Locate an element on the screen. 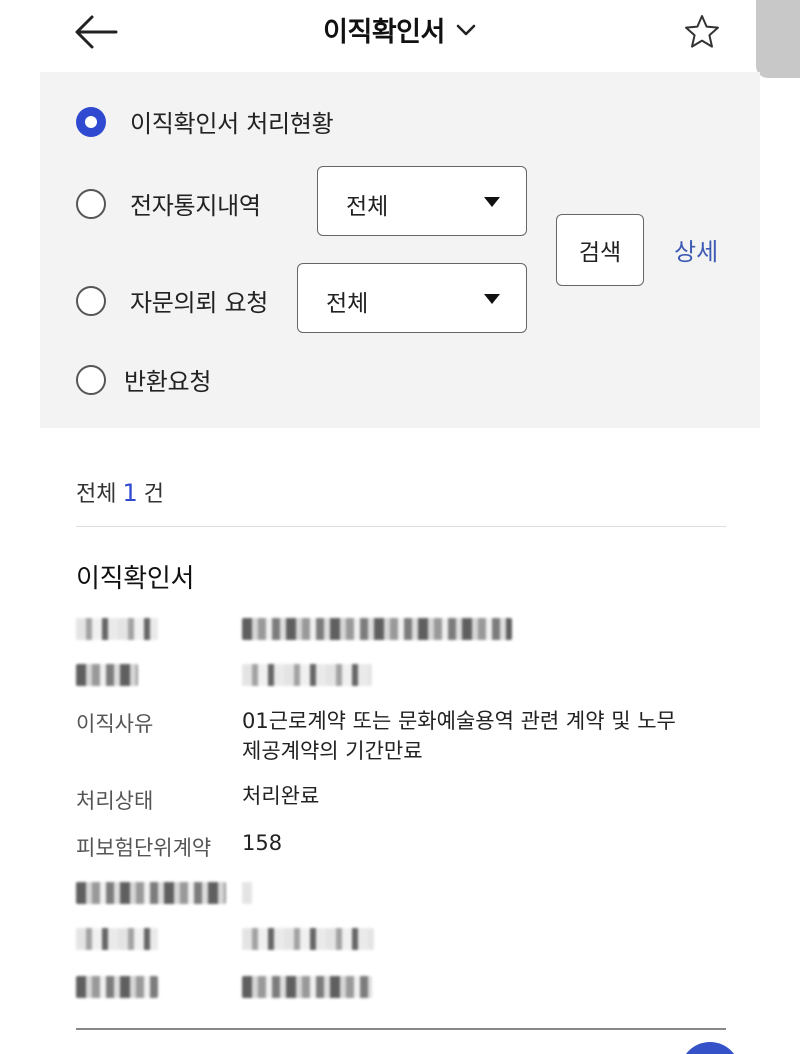  reason-line-2: 제공계약의 기간만료 is located at coordinates (332, 751).